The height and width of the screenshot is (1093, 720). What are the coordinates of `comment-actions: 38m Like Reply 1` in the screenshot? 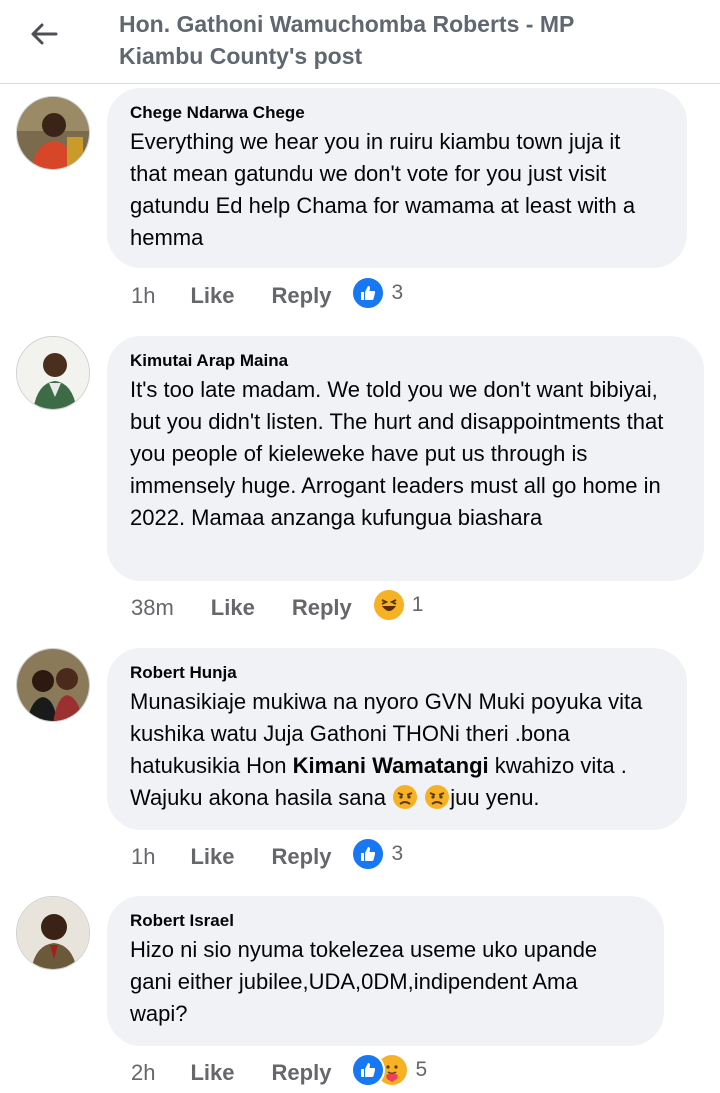 It's located at (277, 605).